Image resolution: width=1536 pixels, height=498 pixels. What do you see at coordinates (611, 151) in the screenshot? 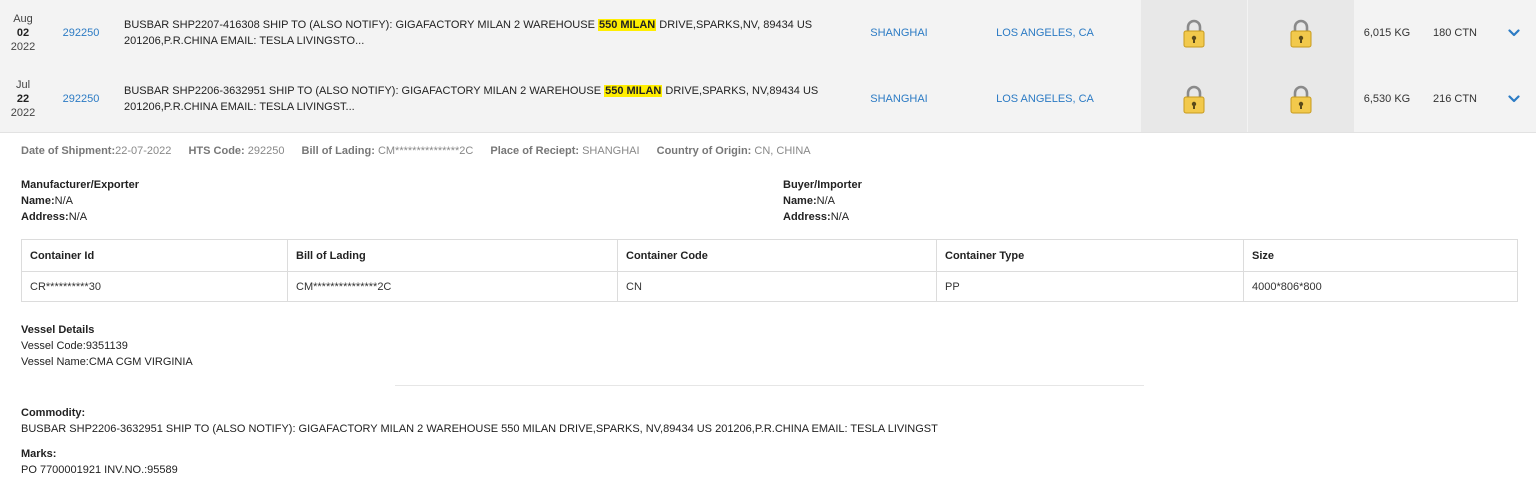
I see `place-of-receipt: SHANGHAI` at bounding box center [611, 151].